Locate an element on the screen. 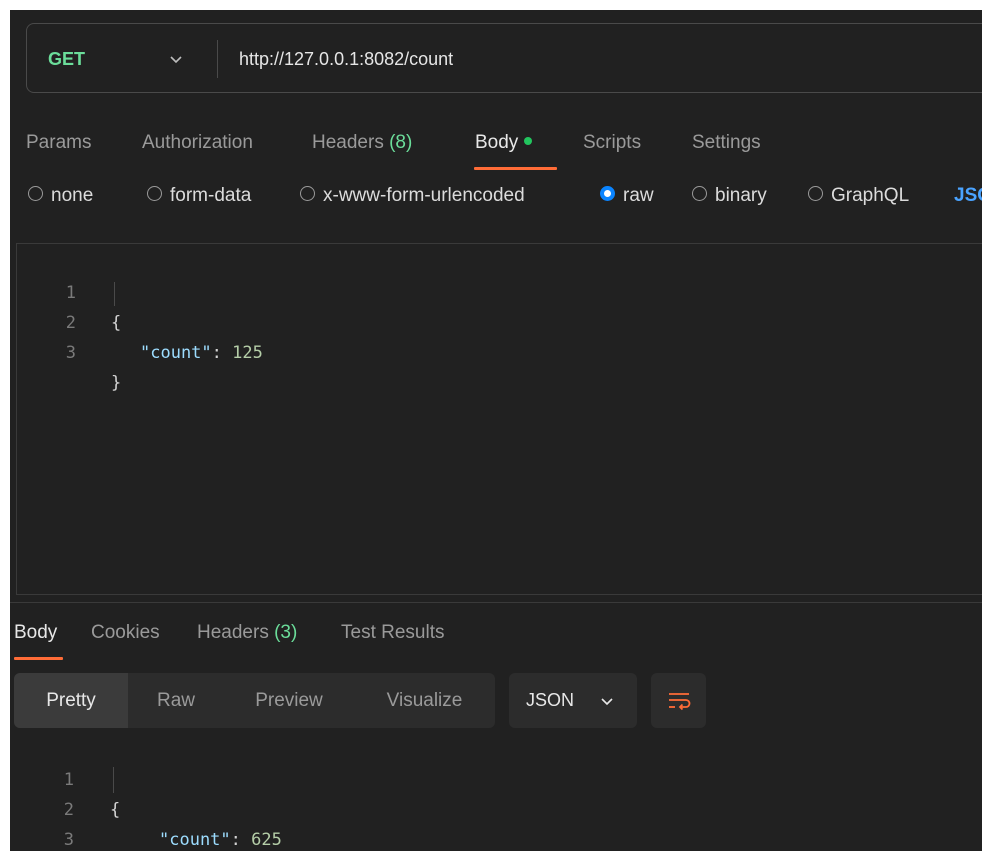 The height and width of the screenshot is (851, 982). resp-tab-test-results: Test Results is located at coordinates (392, 633).